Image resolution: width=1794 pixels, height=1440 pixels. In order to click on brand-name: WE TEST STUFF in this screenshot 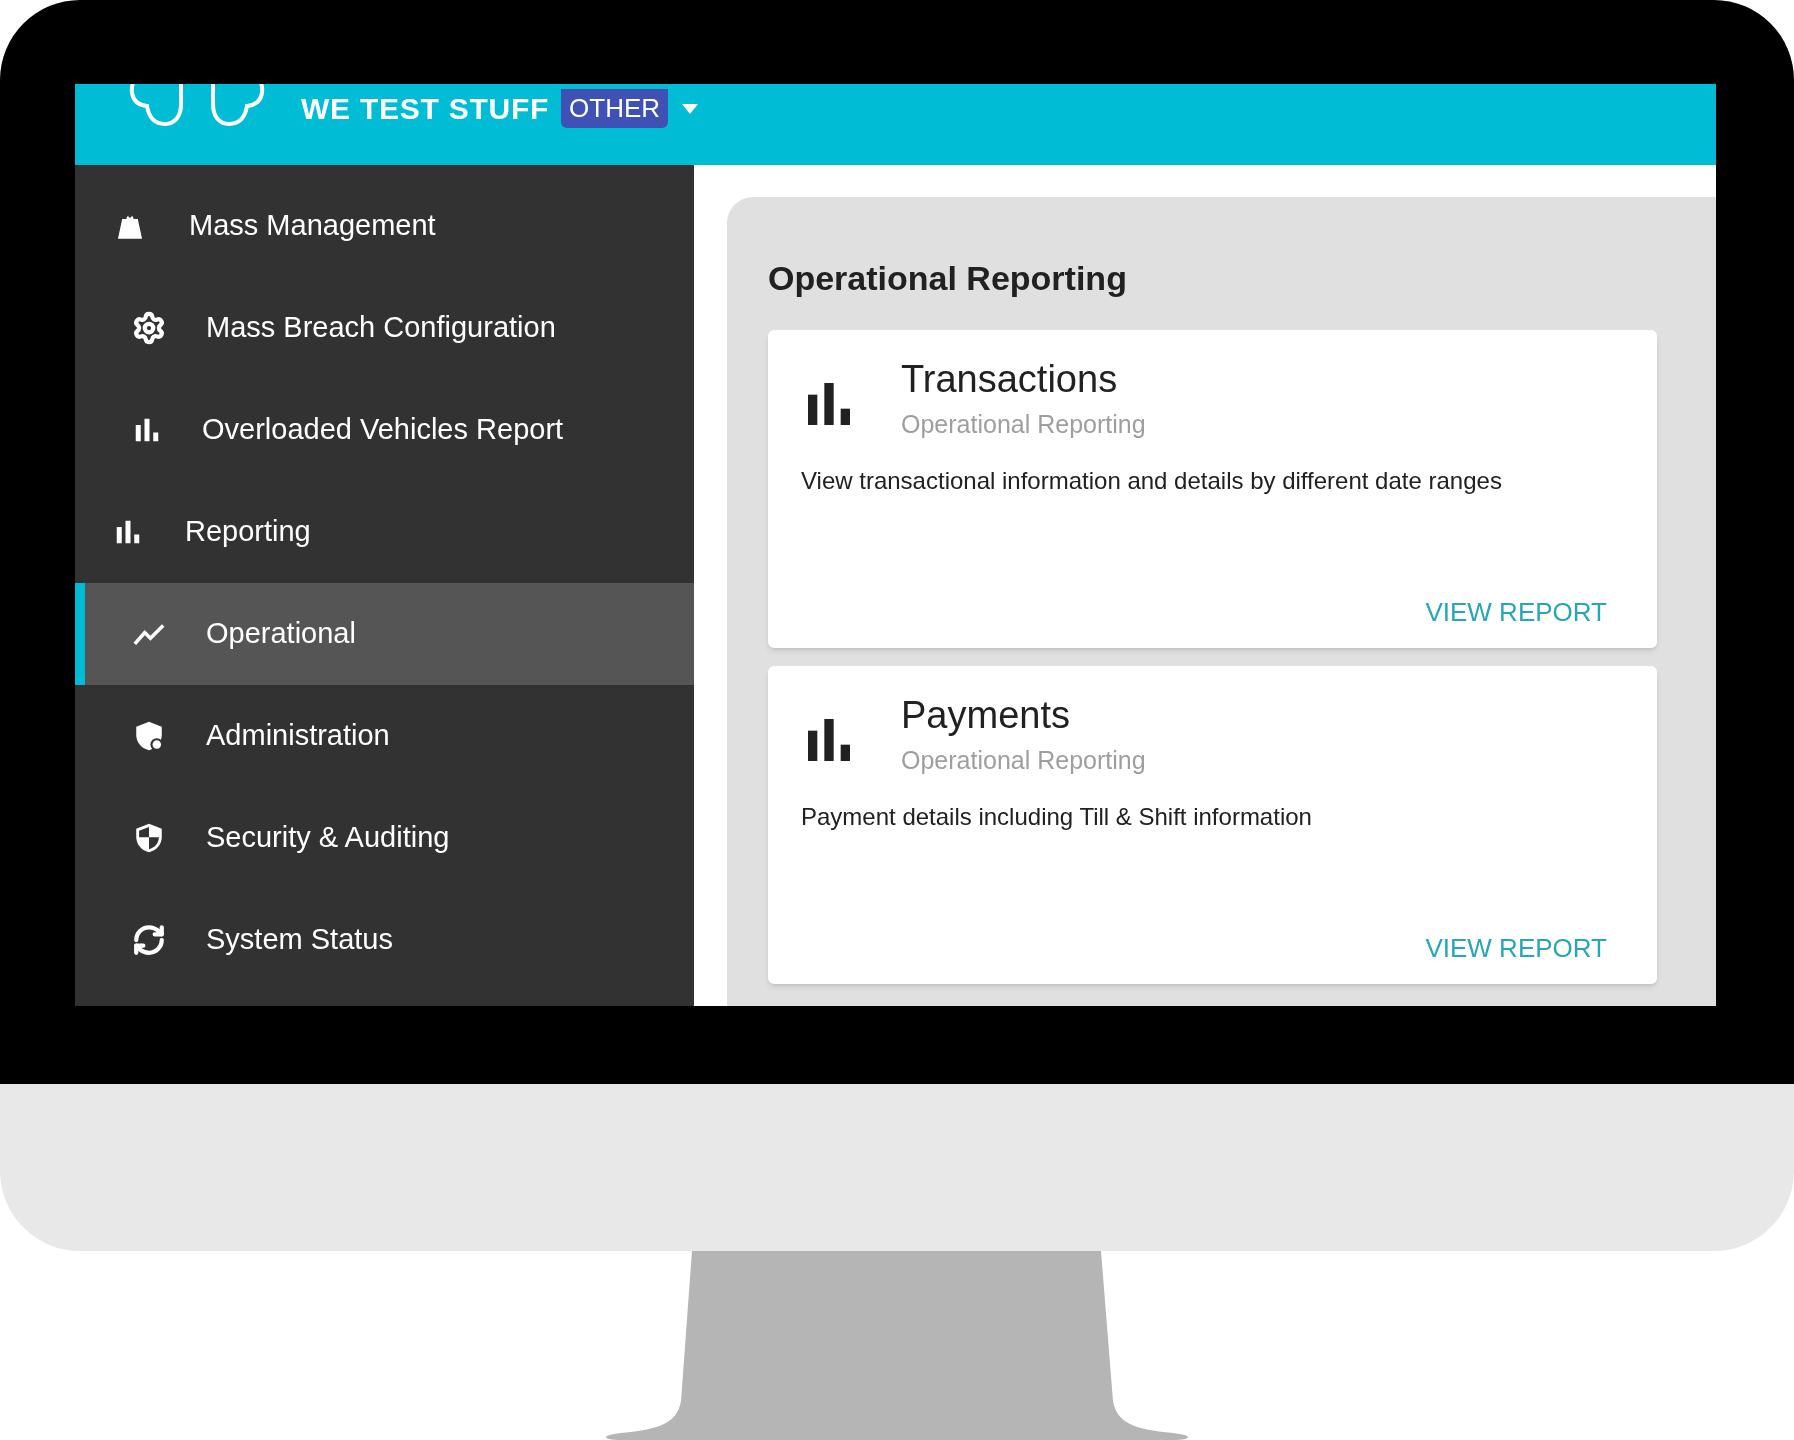, I will do `click(425, 109)`.